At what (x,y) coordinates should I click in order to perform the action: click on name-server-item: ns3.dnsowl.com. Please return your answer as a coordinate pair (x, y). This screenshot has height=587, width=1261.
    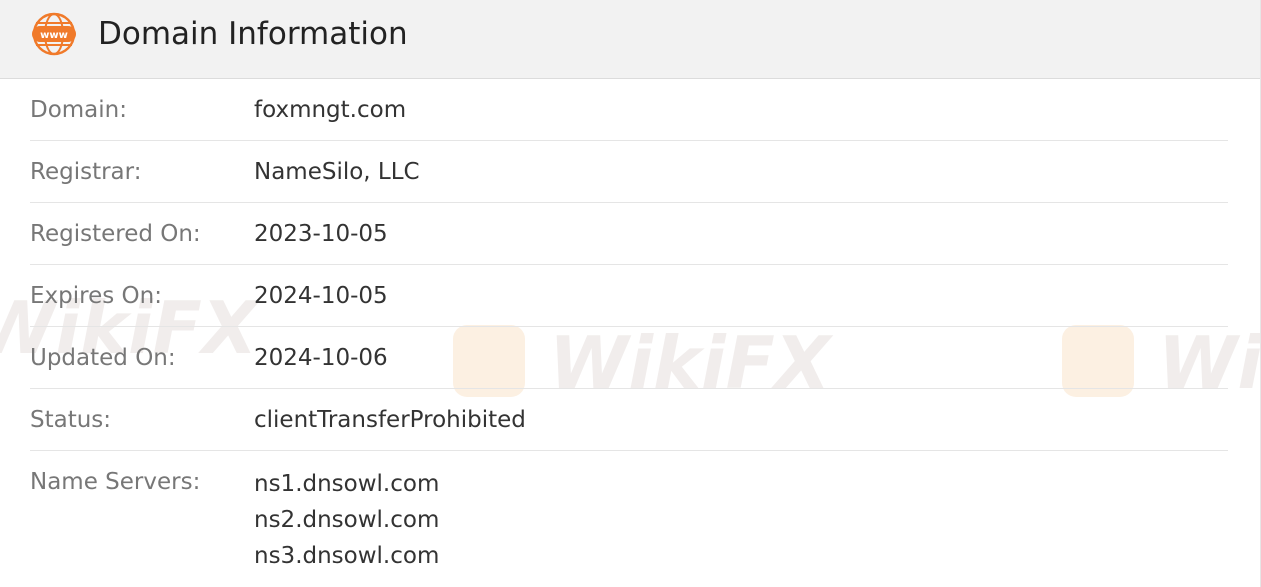
    Looking at the image, I should click on (347, 556).